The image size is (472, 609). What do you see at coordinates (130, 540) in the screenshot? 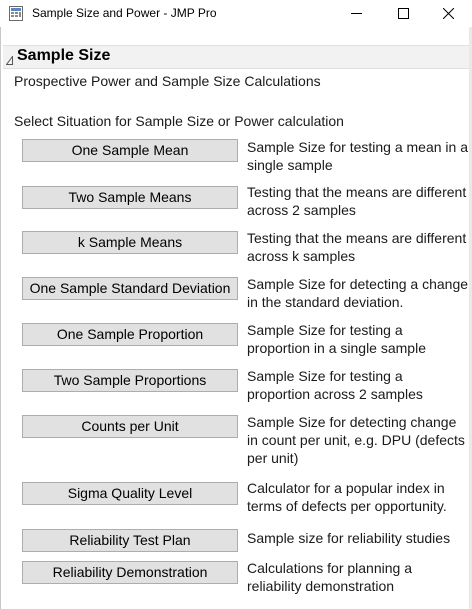
I see `reliability-test-plan-button: Reliability Test Plan` at bounding box center [130, 540].